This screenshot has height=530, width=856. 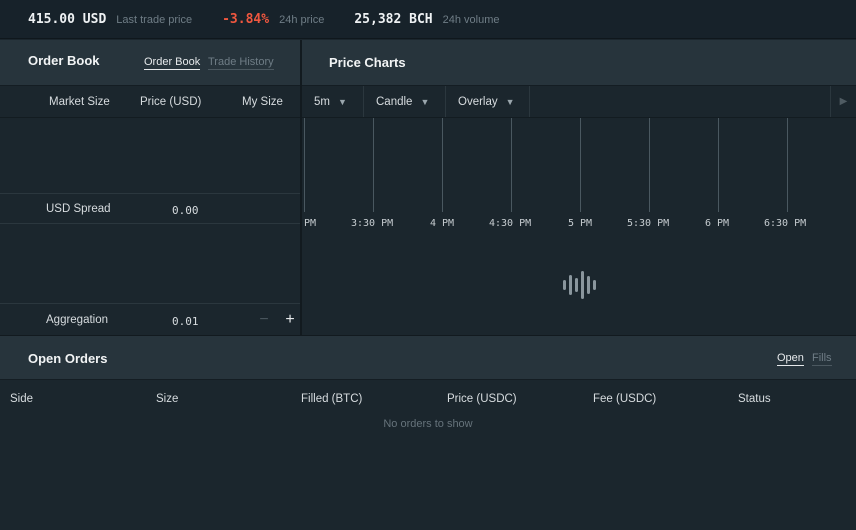 I want to click on column-market-size: Market Size, so click(x=79, y=102).